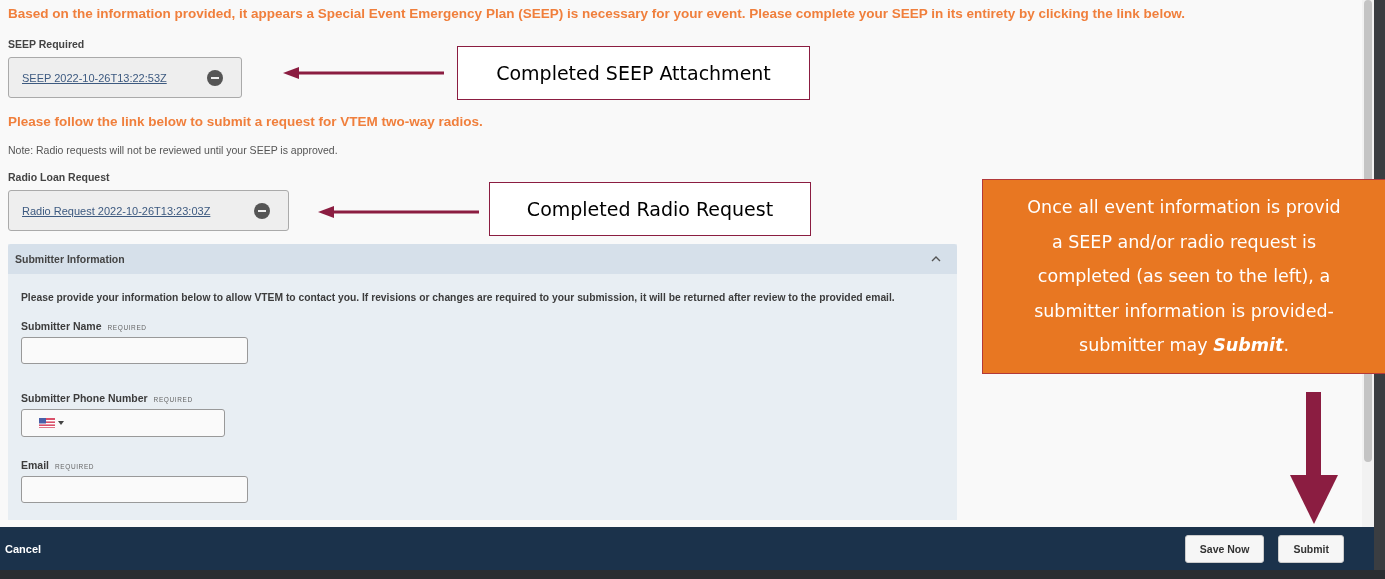  Describe the element at coordinates (458, 297) in the screenshot. I see `description-text: Please provide your information below to allow VTEM to contact you. If revisions or changes are required to your submission, it will be returned after review to the provided email.` at that location.